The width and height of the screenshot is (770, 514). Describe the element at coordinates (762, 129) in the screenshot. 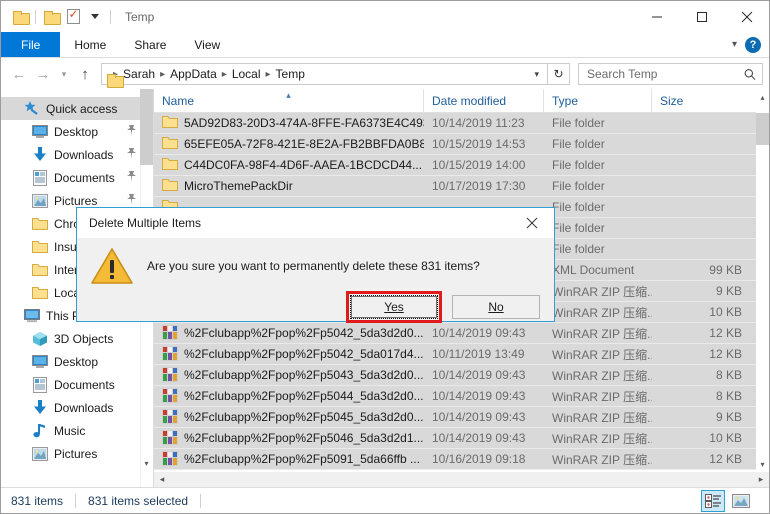

I see `file-list-scrollbar-thumb` at that location.